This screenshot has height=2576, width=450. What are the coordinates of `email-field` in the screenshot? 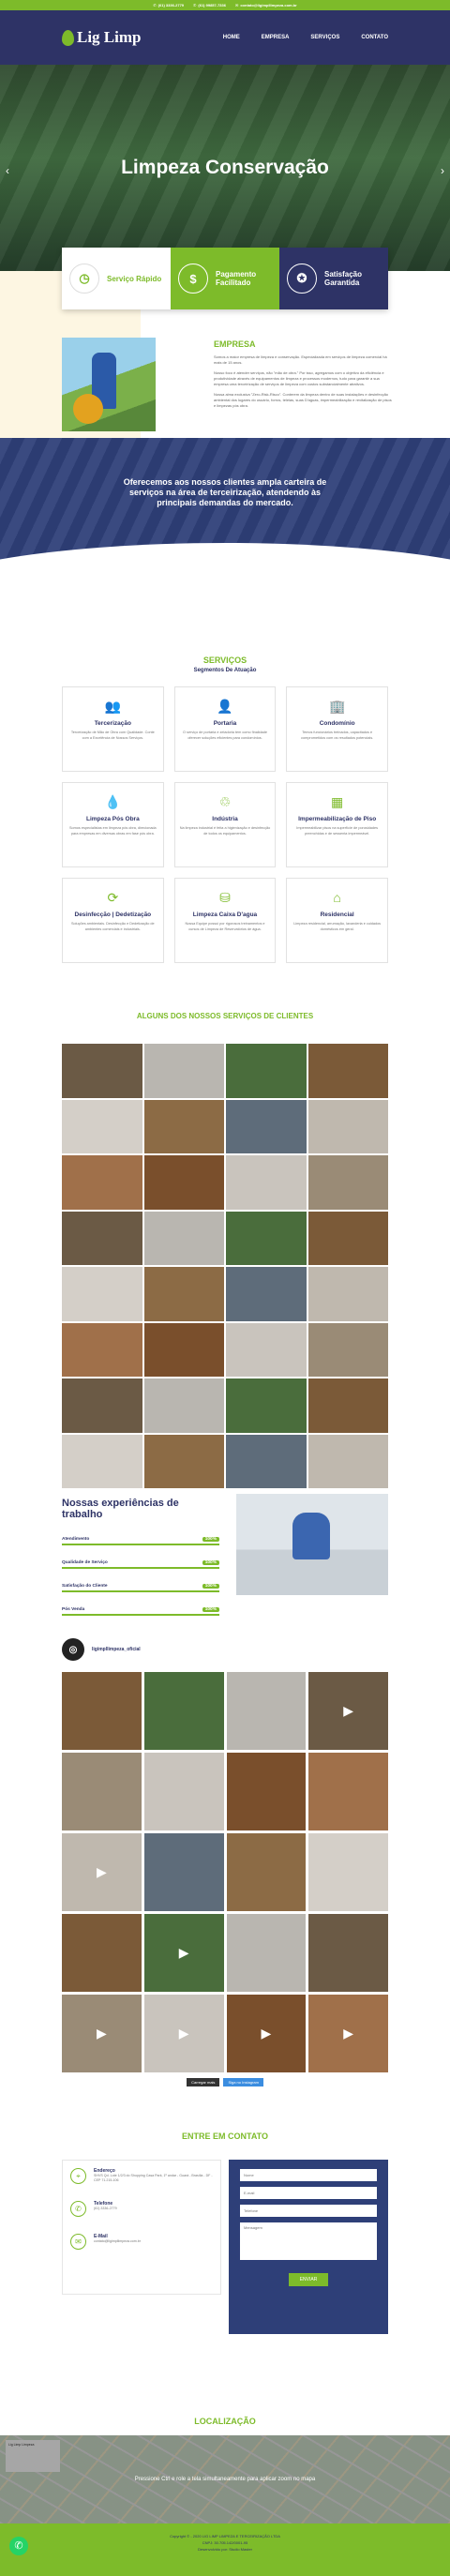 It's located at (308, 2193).